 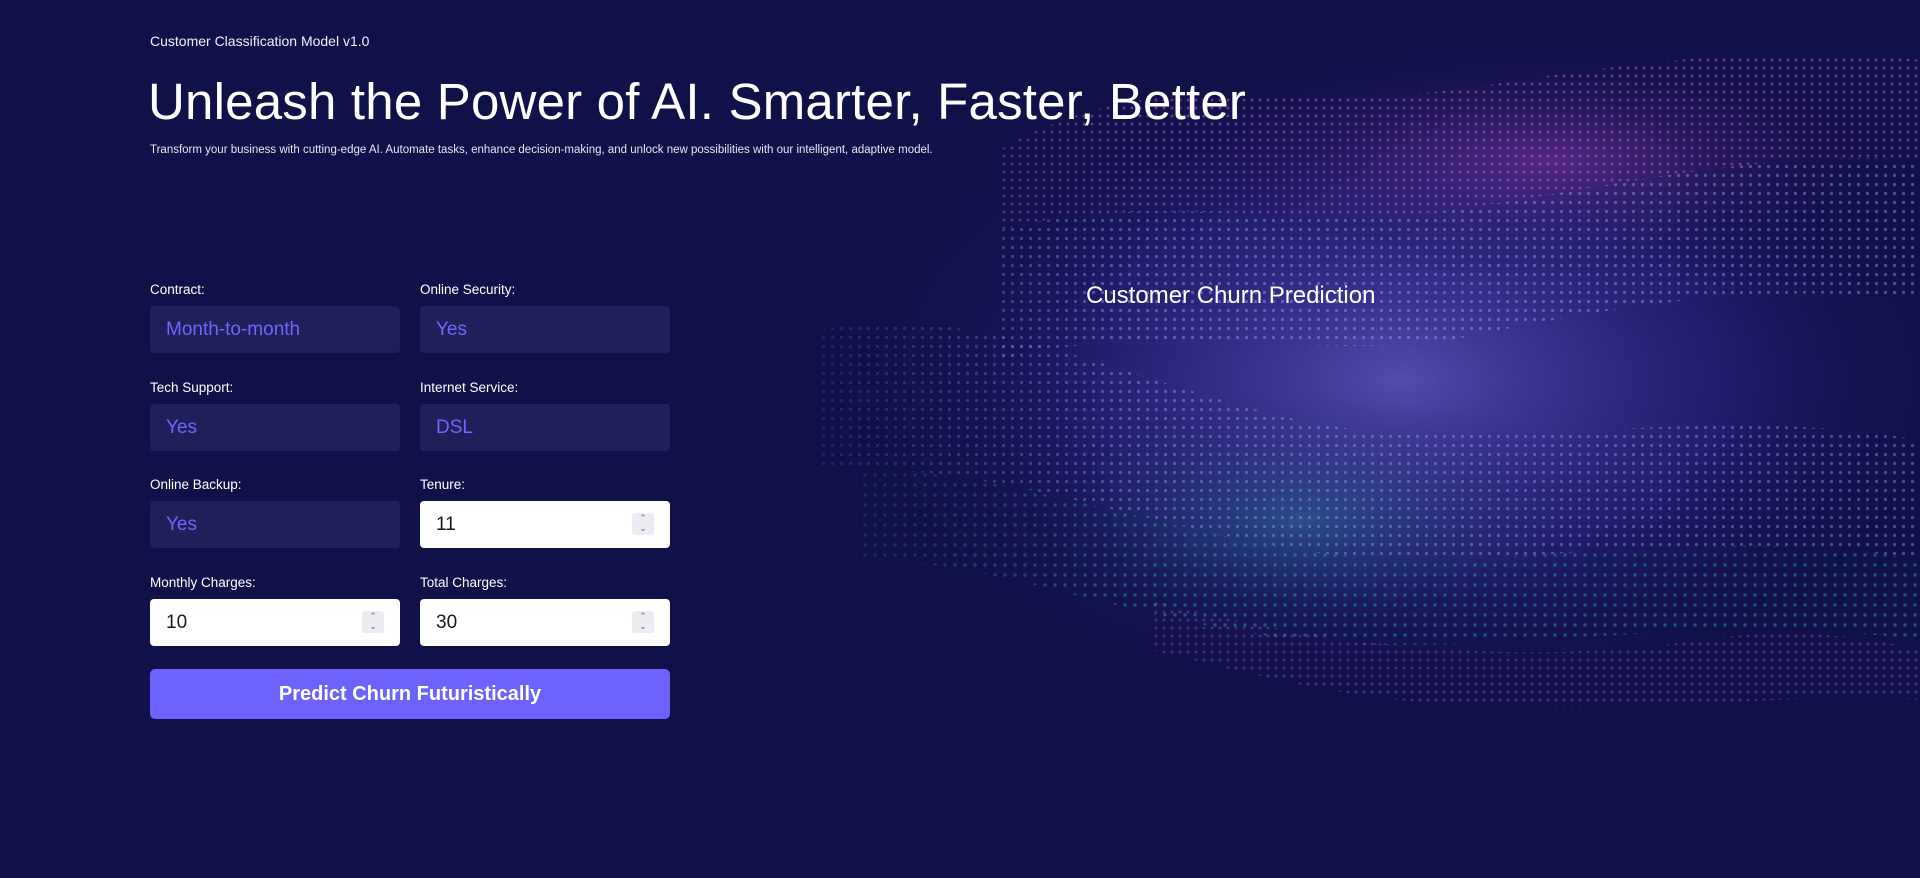 I want to click on monthly-charges-value: 10, so click(x=177, y=622).